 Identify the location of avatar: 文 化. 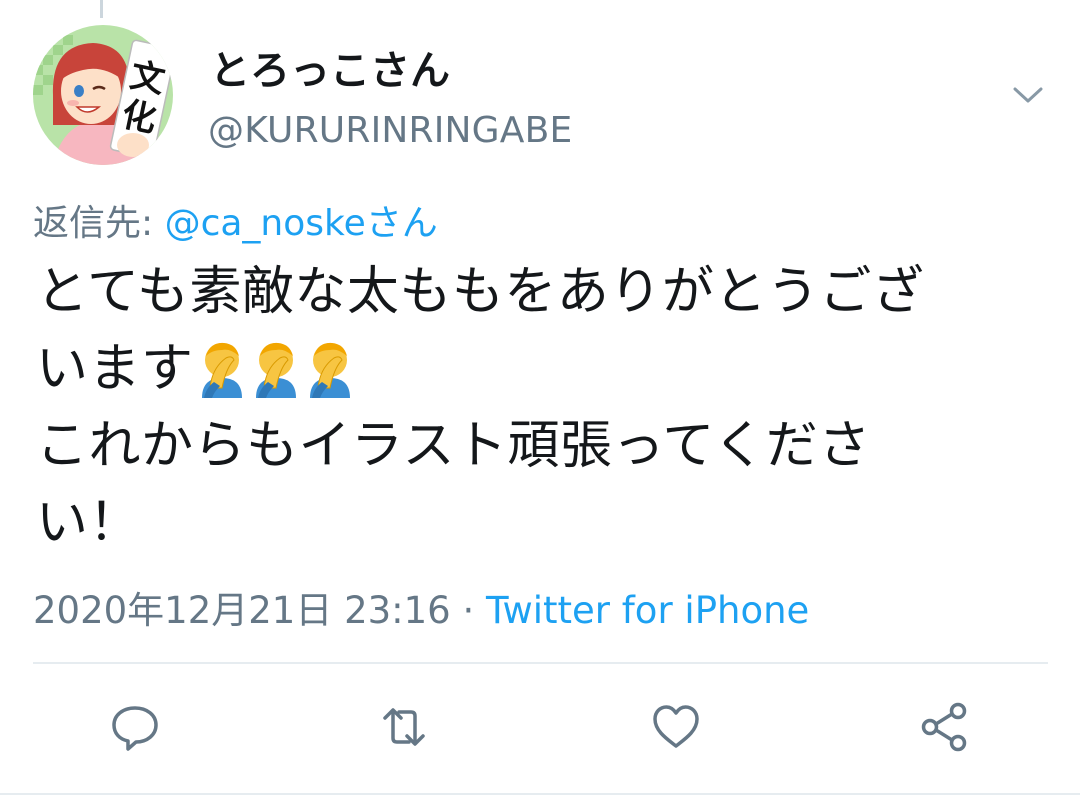
(103, 95).